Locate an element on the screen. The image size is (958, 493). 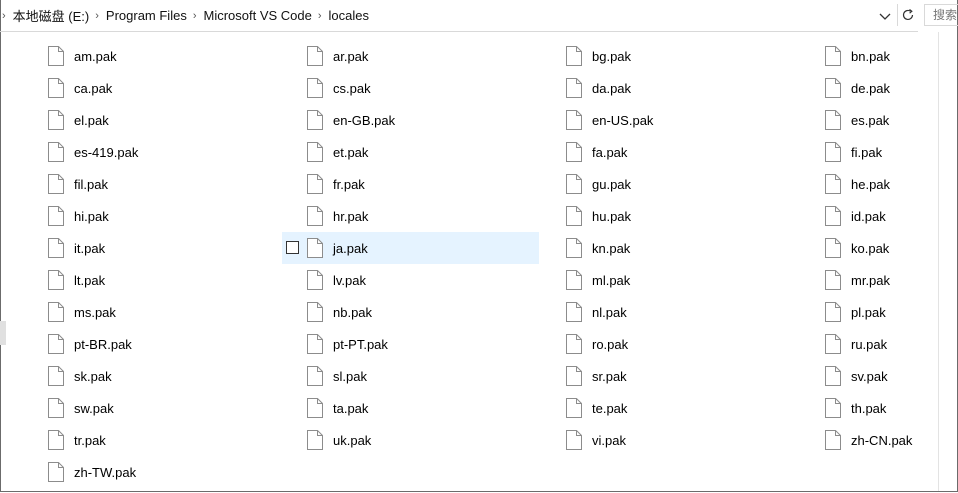
file-name: uk.pak is located at coordinates (352, 440).